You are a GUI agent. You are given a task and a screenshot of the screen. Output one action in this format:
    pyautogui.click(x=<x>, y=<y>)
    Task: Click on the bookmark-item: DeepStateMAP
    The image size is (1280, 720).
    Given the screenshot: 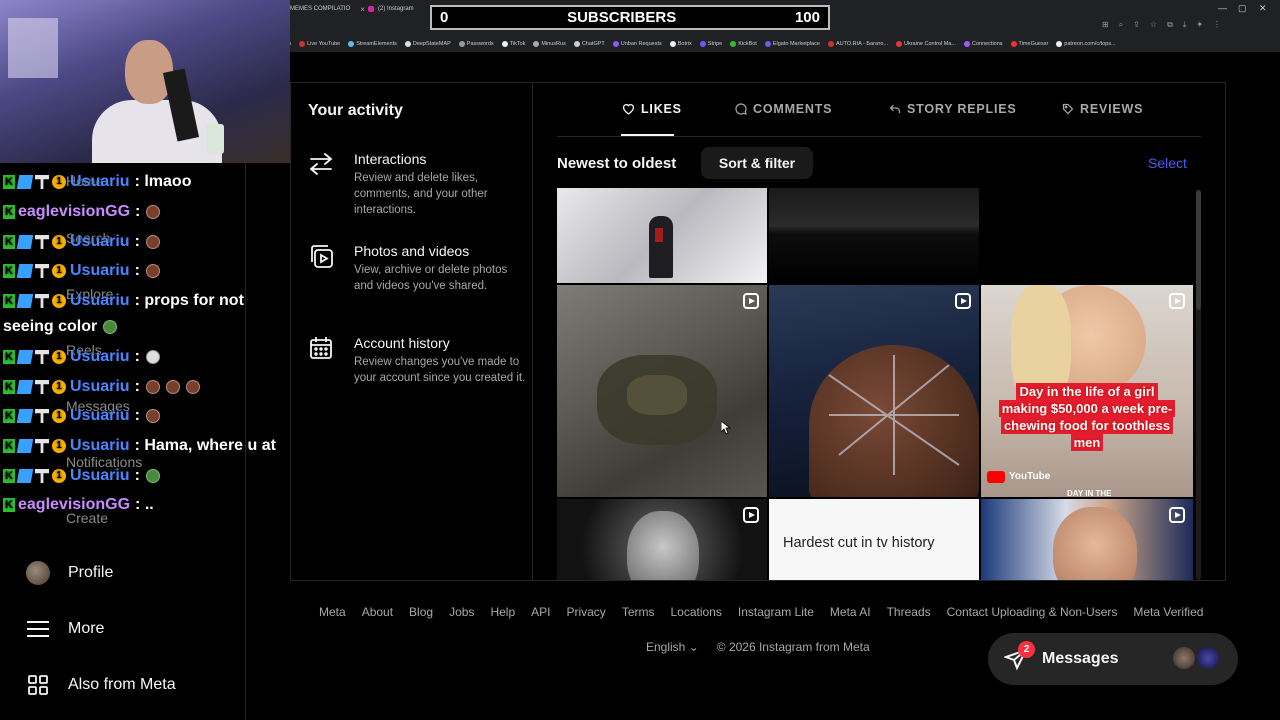 What is the action you would take?
    pyautogui.click(x=427, y=44)
    